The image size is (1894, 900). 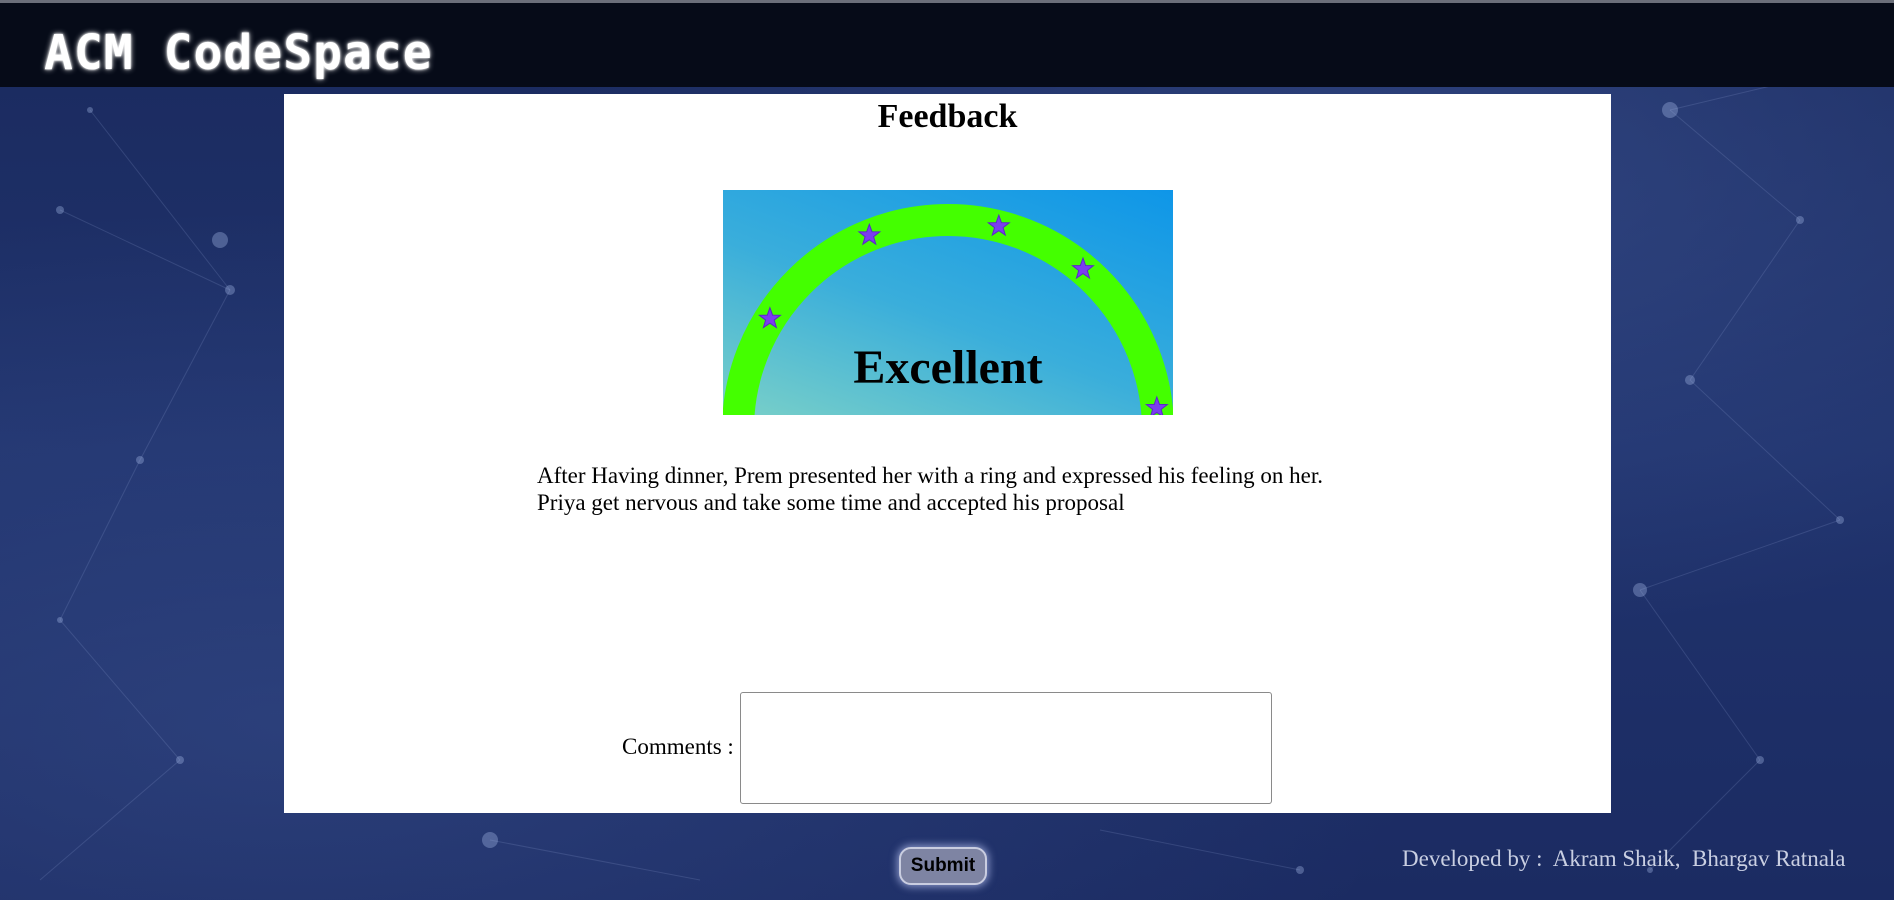 What do you see at coordinates (238, 53) in the screenshot?
I see `app-title: ACM CodeSpace` at bounding box center [238, 53].